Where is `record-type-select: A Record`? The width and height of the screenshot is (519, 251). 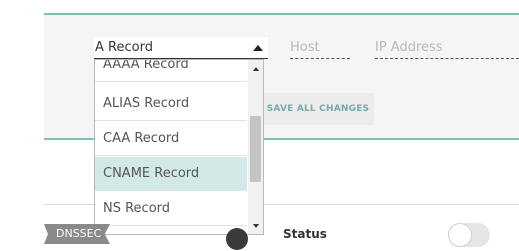
record-type-select: A Record is located at coordinates (181, 48).